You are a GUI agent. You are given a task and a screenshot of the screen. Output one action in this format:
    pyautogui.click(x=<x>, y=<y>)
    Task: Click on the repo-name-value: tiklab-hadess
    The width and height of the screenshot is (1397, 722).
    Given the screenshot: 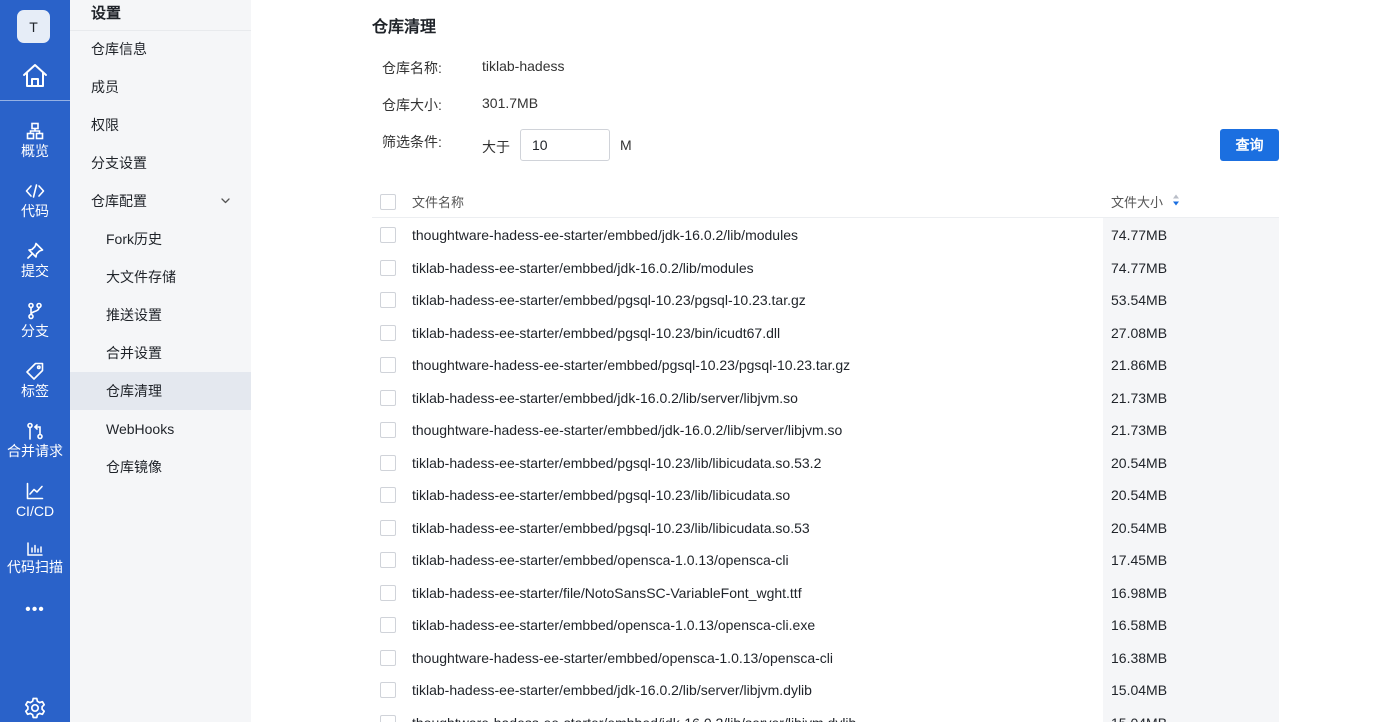 What is the action you would take?
    pyautogui.click(x=523, y=66)
    